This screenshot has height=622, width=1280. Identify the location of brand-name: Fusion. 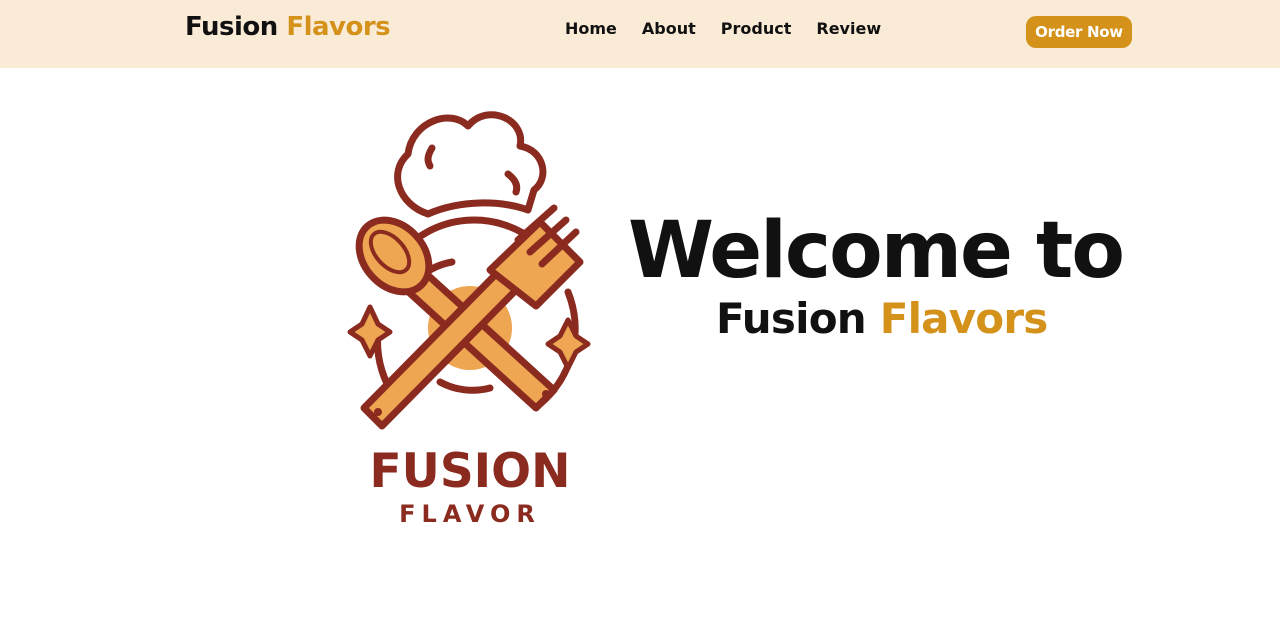
(231, 27).